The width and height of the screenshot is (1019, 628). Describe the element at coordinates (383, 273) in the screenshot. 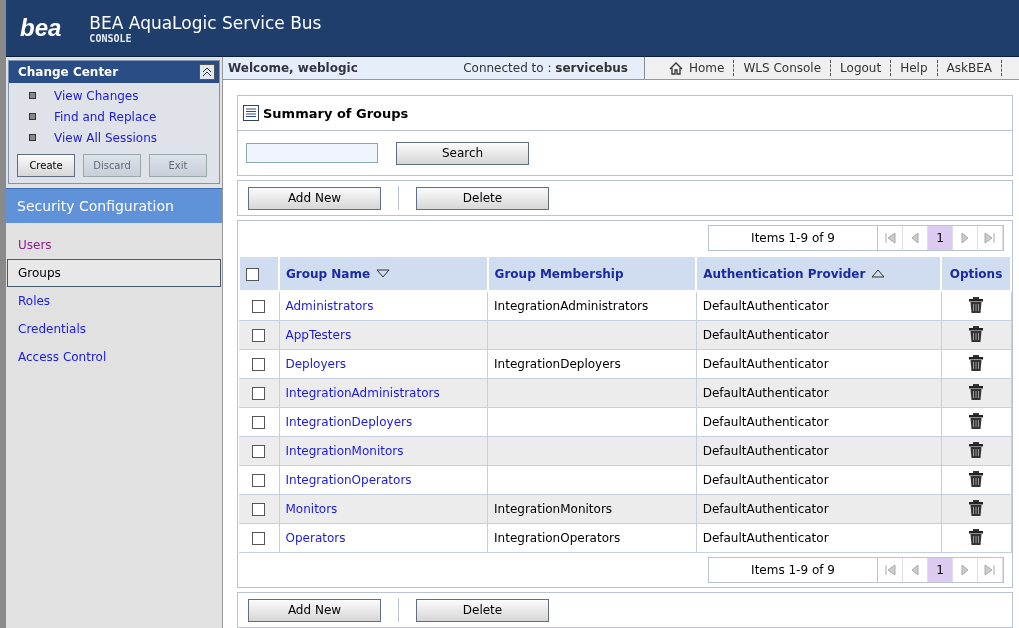

I see `column-header: Group Name` at that location.